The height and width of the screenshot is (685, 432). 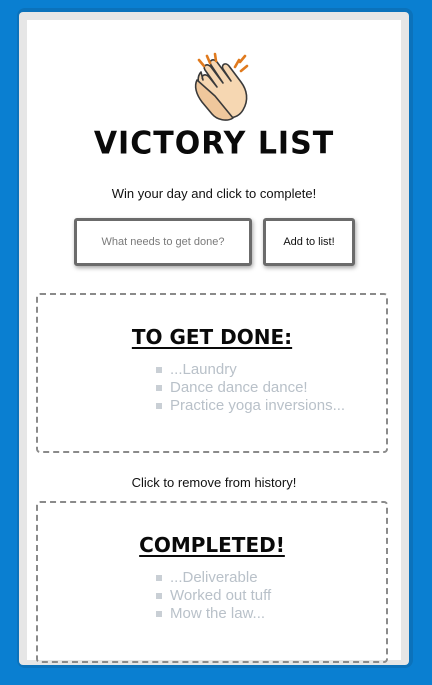 I want to click on task-input-wrapper, so click(x=163, y=242).